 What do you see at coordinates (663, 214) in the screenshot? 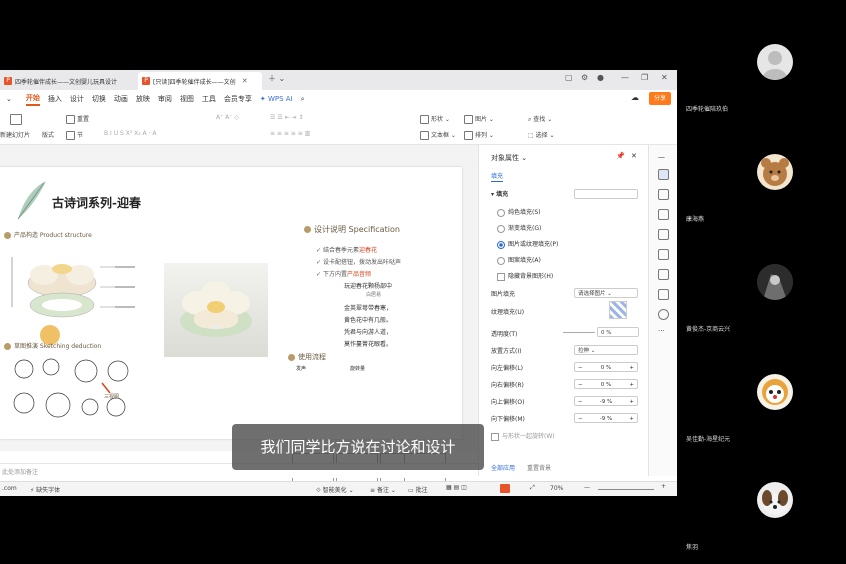
I see `copy-icon` at bounding box center [663, 214].